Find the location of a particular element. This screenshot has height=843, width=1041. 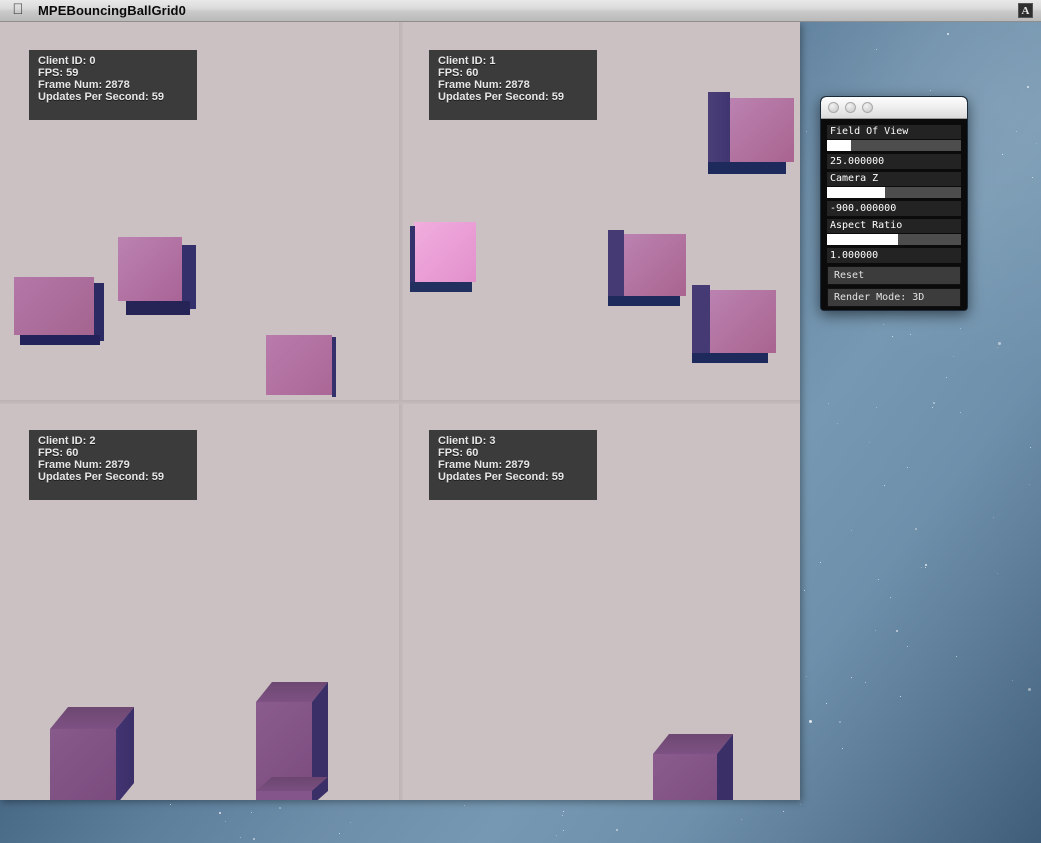

client-id-label: Client ID: 1 is located at coordinates (467, 61).